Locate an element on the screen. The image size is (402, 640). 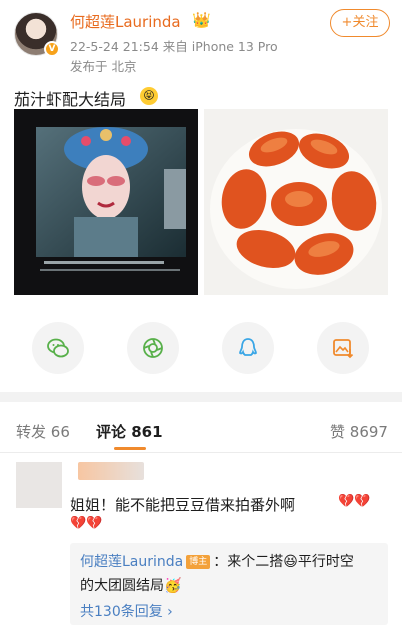
post-image-tv is located at coordinates (106, 202).